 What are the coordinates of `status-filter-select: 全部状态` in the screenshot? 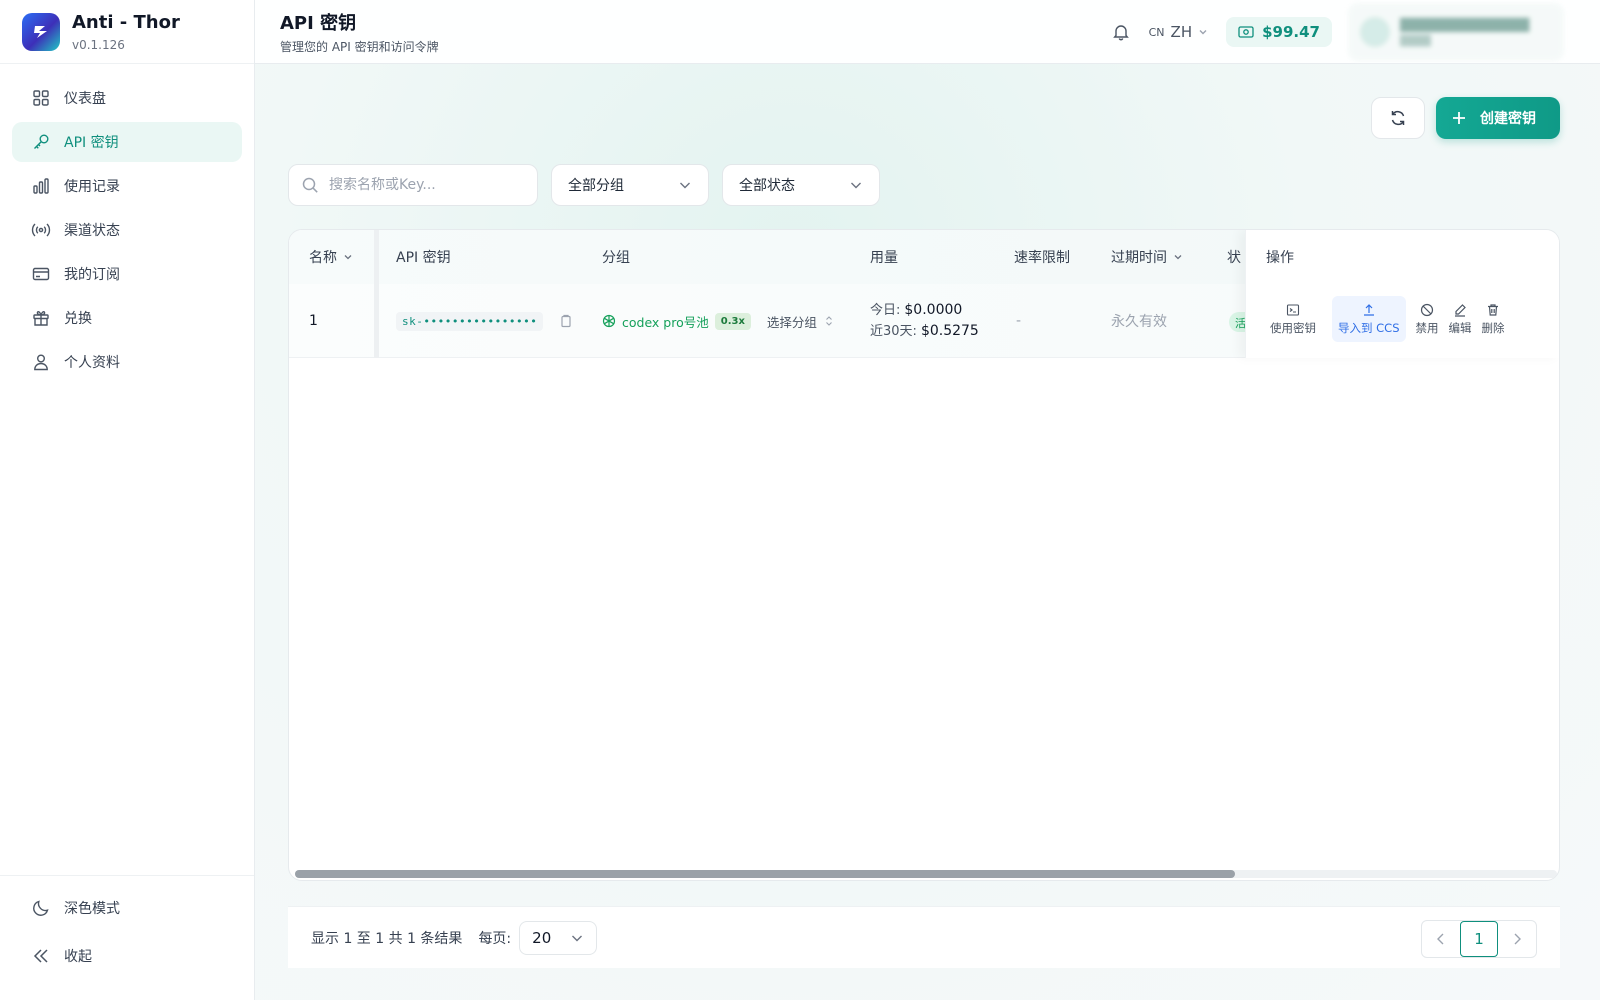 It's located at (801, 185).